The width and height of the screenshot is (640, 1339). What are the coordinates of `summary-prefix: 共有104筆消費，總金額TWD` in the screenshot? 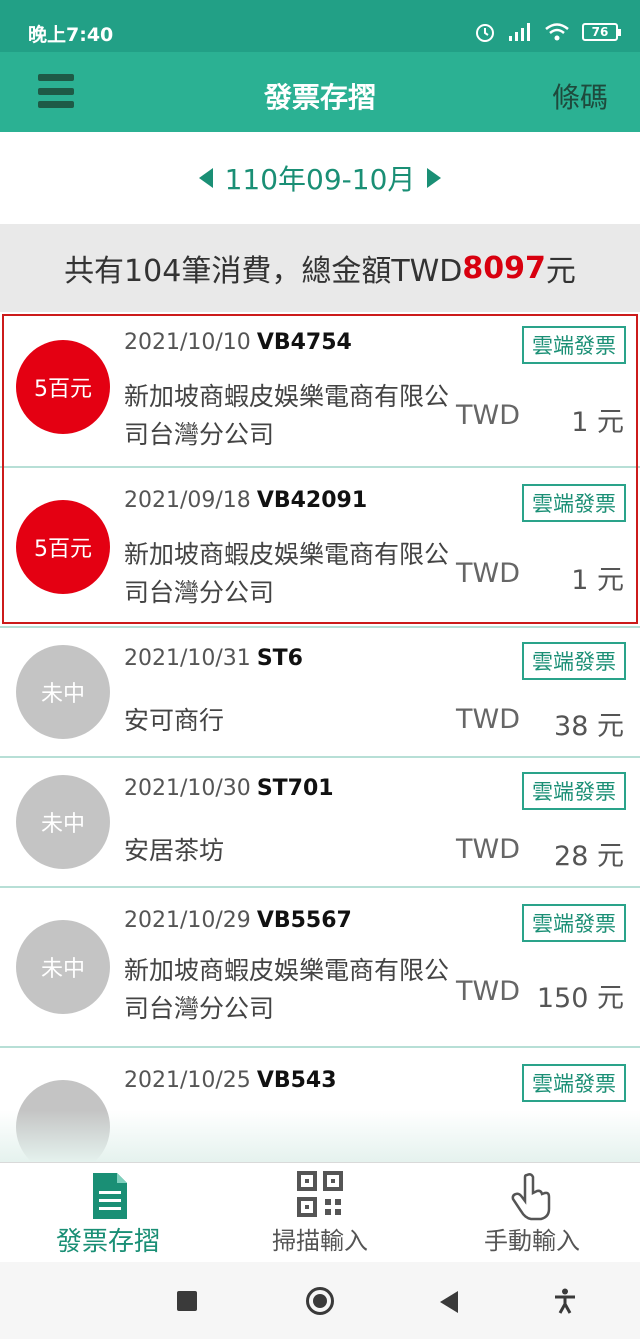 It's located at (263, 271).